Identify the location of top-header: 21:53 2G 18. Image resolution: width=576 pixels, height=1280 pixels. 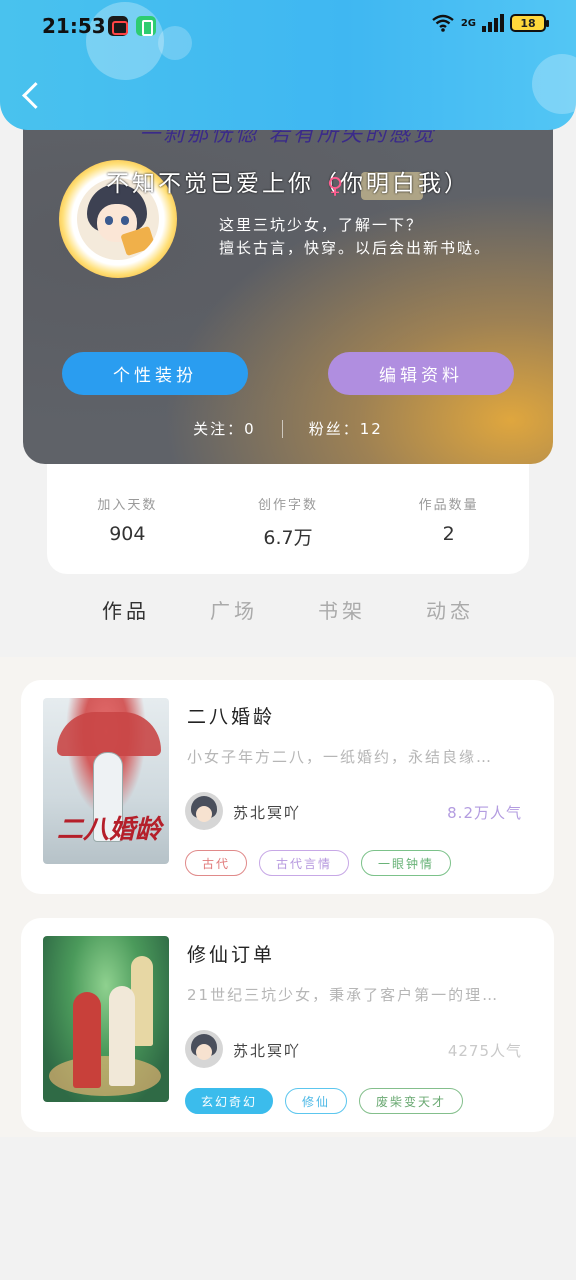
(288, 65).